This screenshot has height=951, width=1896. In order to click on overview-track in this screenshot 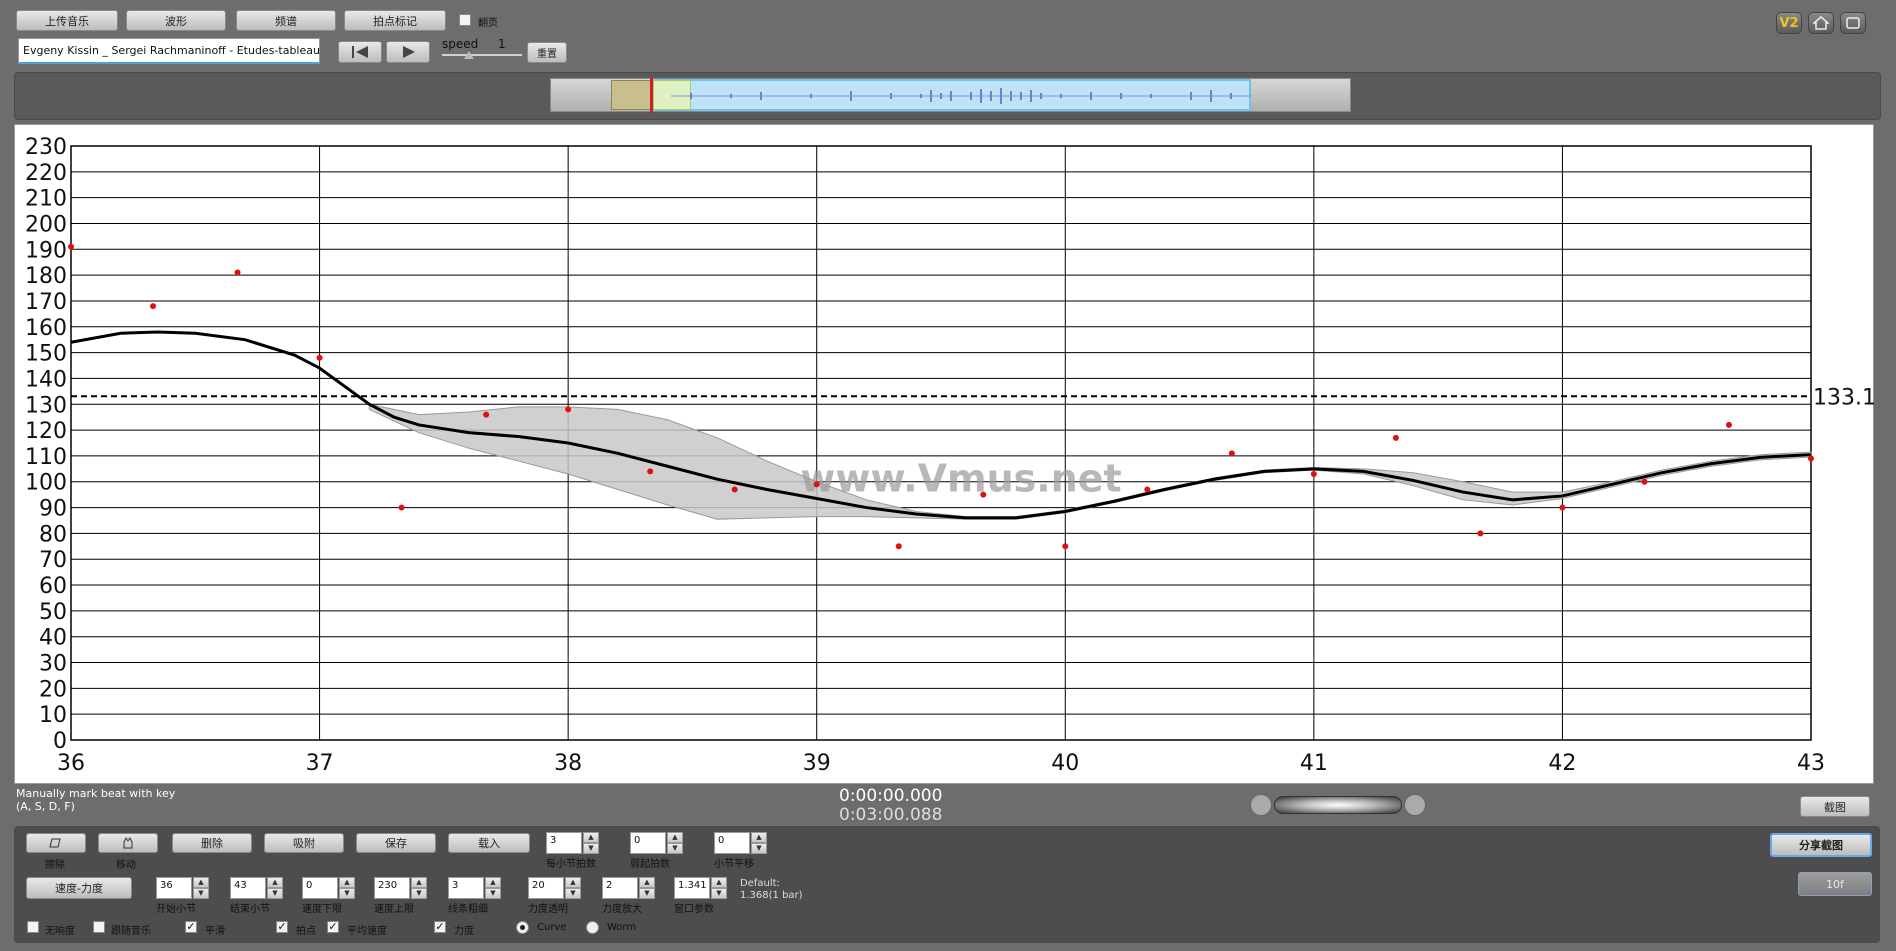, I will do `click(950, 95)`.